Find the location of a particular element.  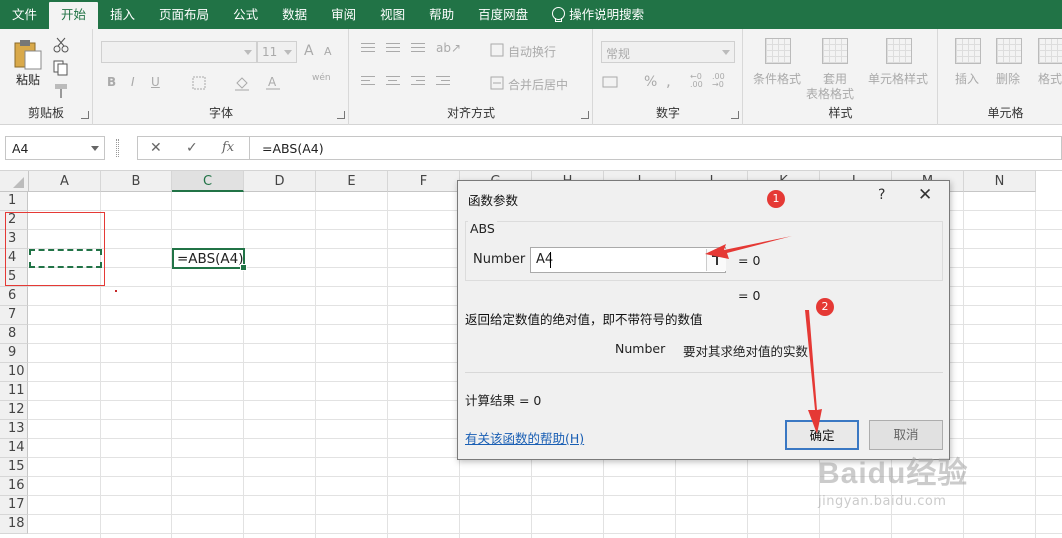

step-2-badge: 2 is located at coordinates (825, 307).